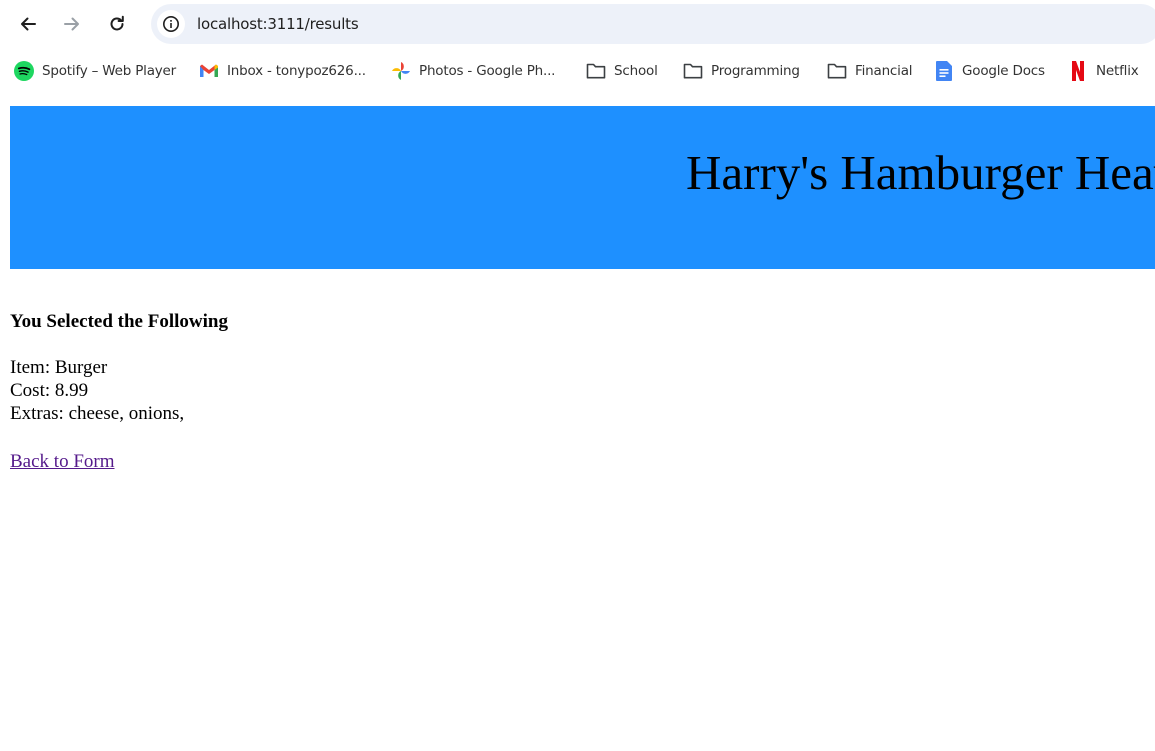 This screenshot has width=1155, height=751. I want to click on selected-item: Item: Burger, so click(59, 367).